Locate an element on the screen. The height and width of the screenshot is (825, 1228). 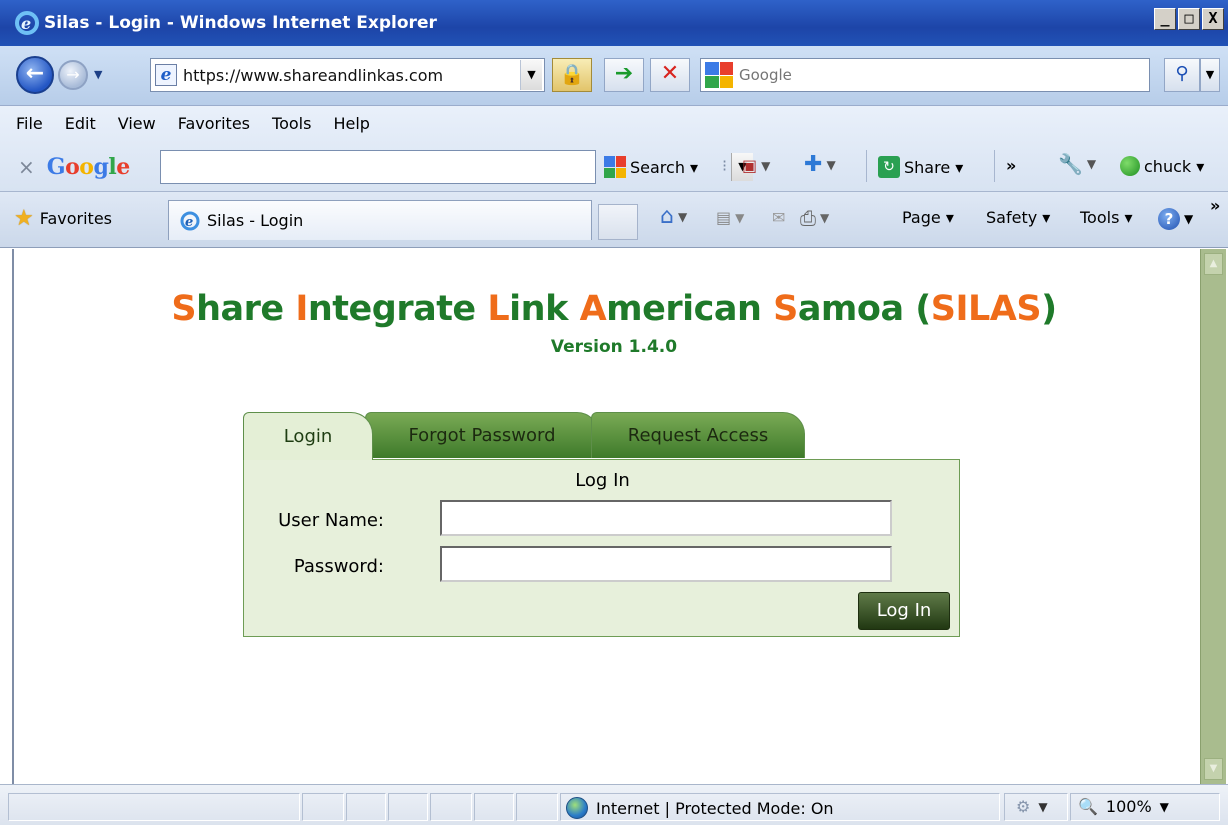
menu-file: File is located at coordinates (29, 123).